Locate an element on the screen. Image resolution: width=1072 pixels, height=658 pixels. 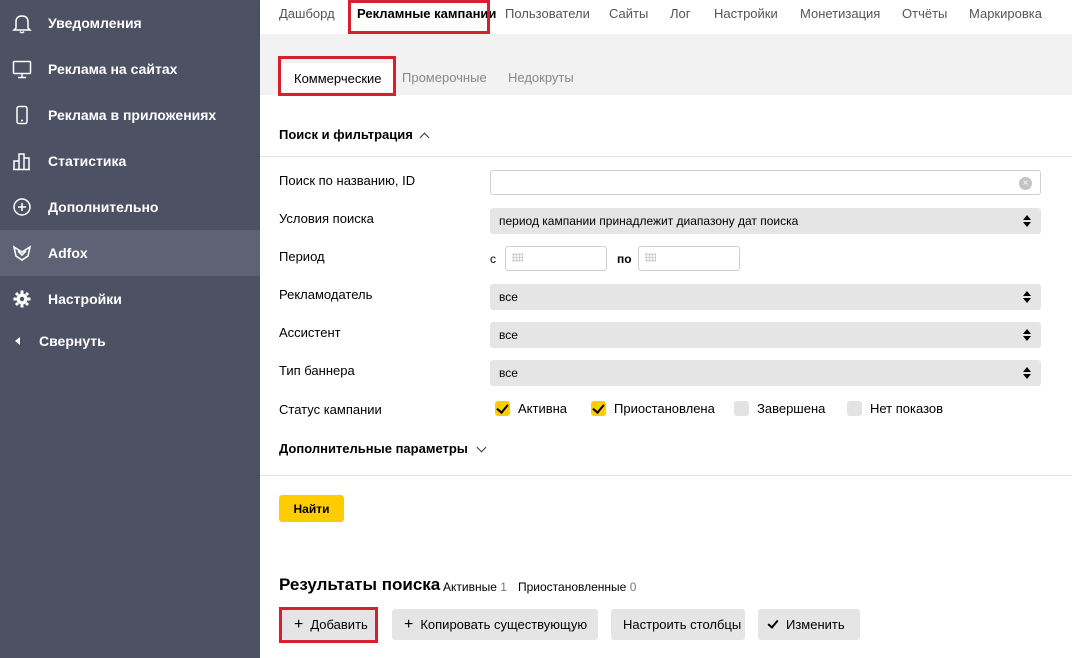
assistant-label: Ассистент is located at coordinates (310, 332).